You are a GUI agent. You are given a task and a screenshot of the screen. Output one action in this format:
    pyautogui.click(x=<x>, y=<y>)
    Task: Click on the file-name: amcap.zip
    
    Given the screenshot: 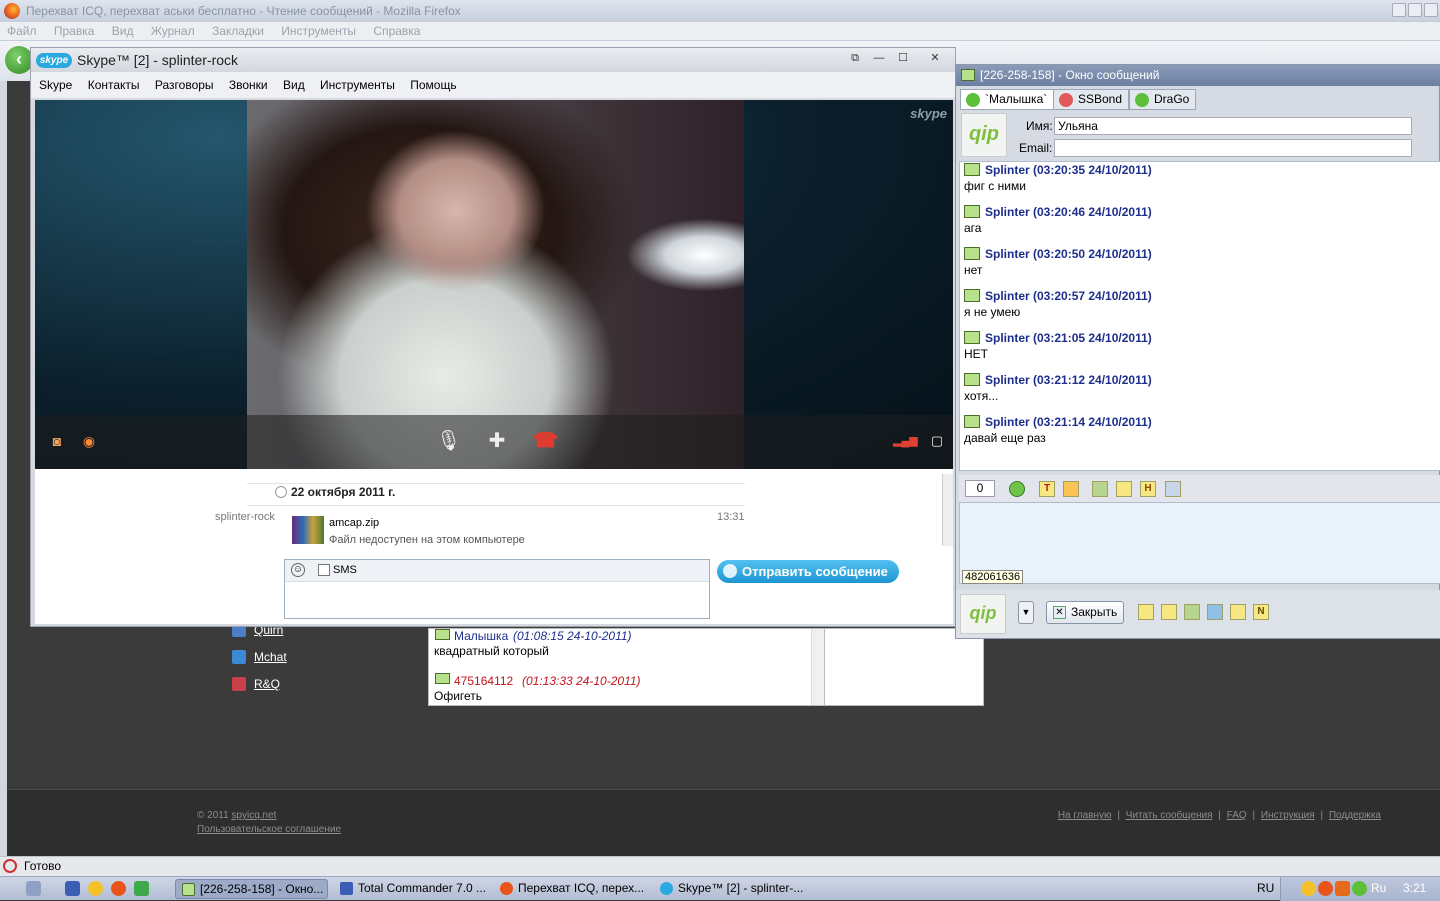 What is the action you would take?
    pyautogui.click(x=354, y=523)
    